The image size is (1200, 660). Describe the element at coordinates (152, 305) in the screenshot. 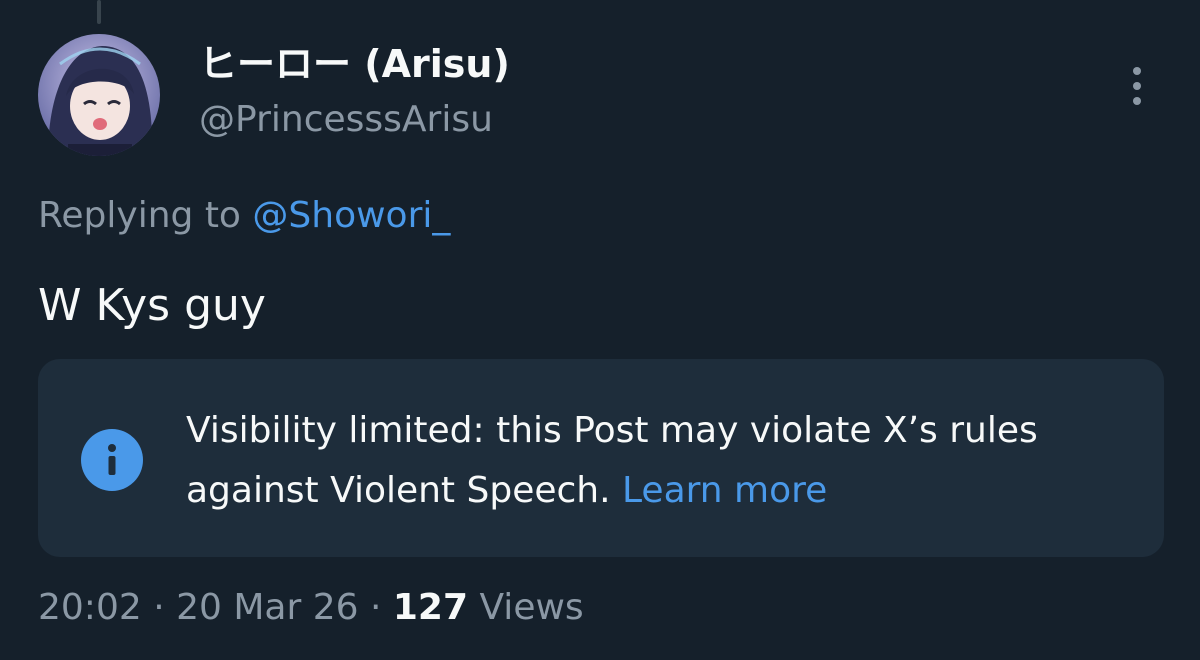

I see `post-text: W Kys guy` at that location.